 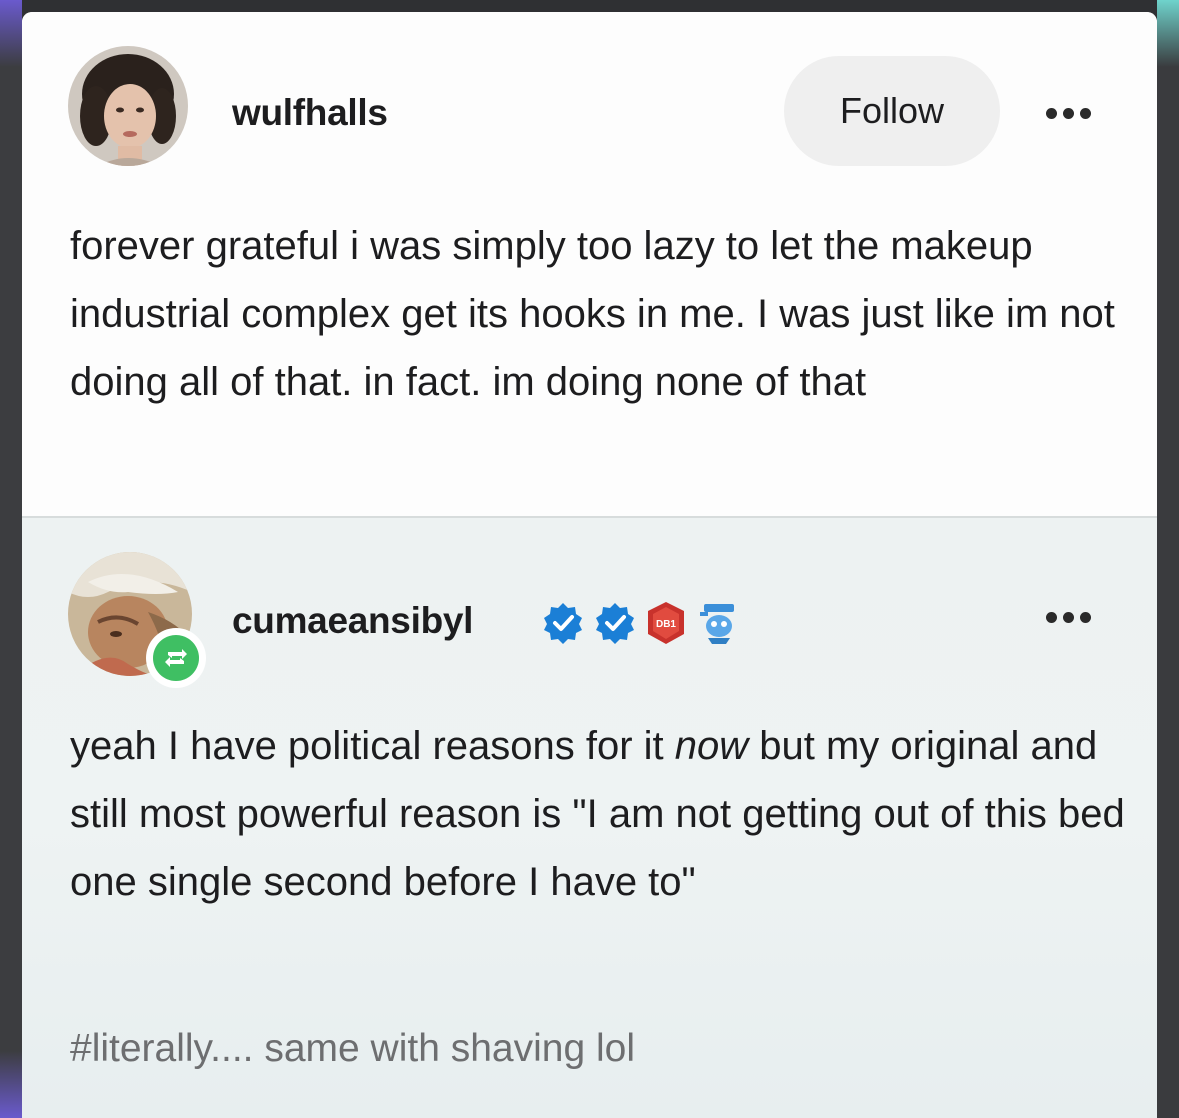 I want to click on user-badges: DB1, so click(x=642, y=623).